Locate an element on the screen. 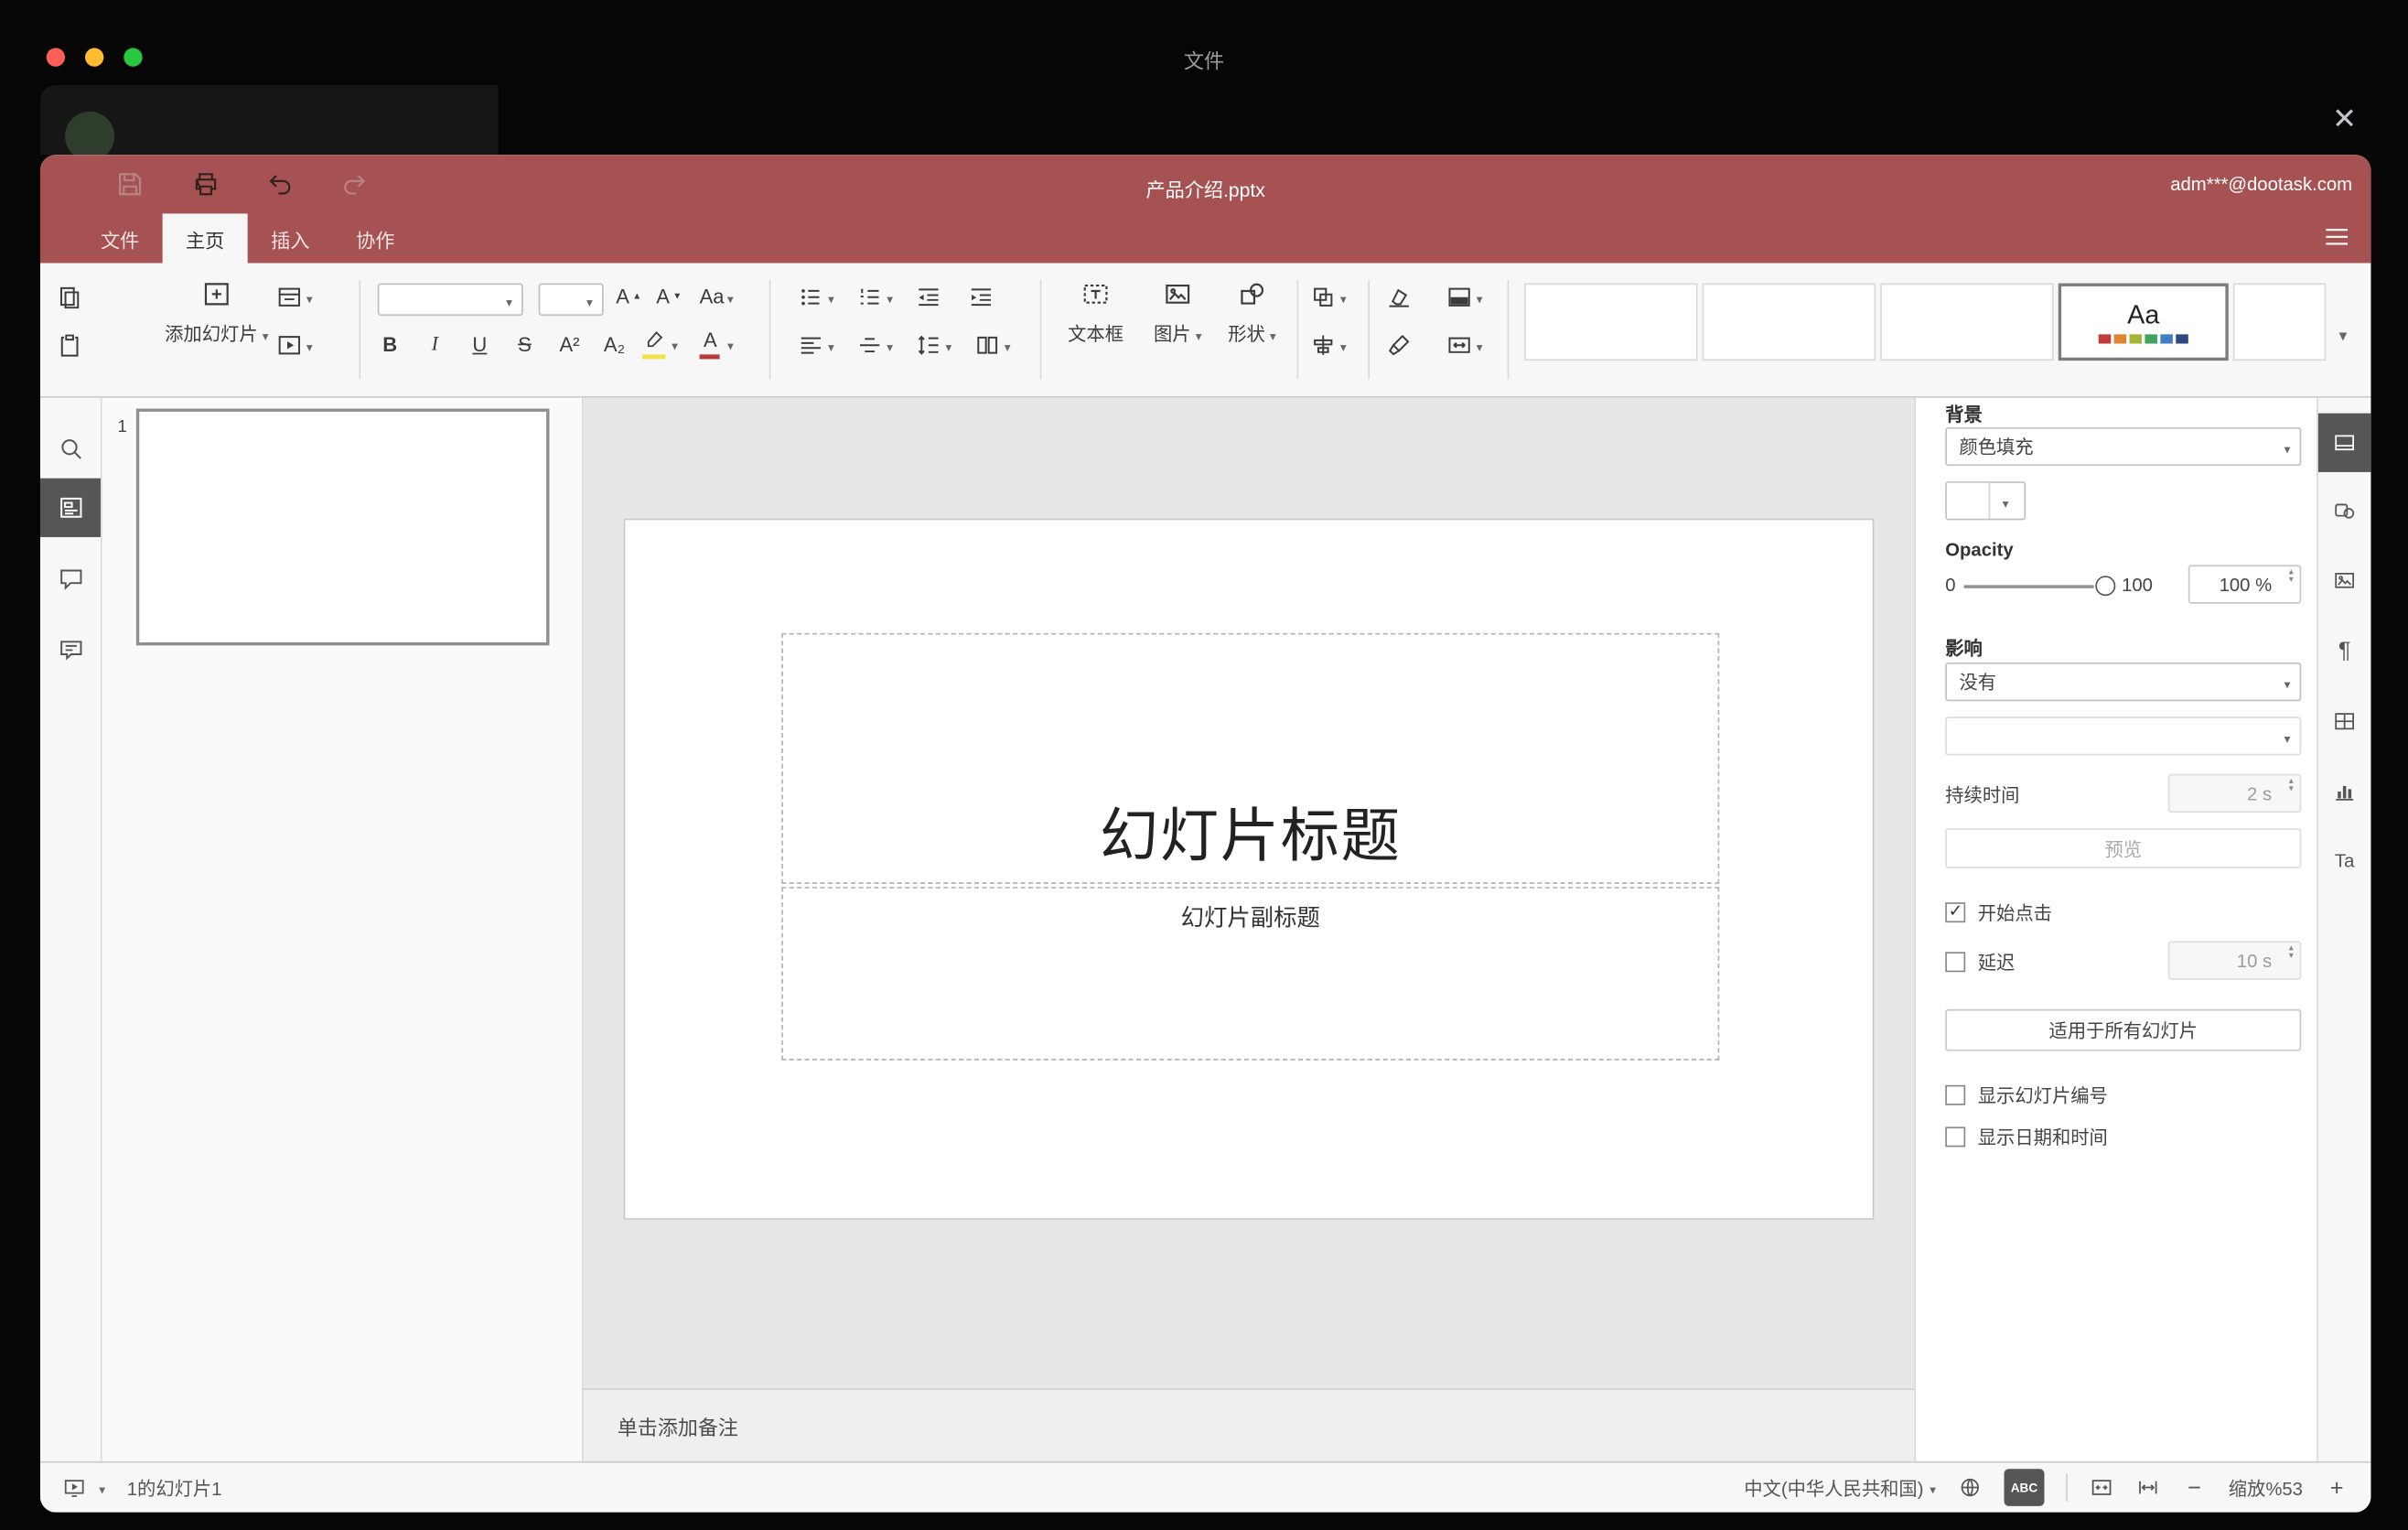 The height and width of the screenshot is (1530, 2408). line-spacing-button is located at coordinates (933, 345).